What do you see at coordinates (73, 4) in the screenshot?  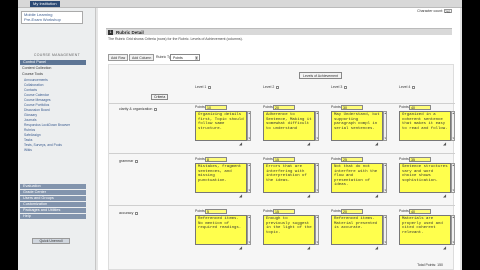 I see `tab-courses` at bounding box center [73, 4].